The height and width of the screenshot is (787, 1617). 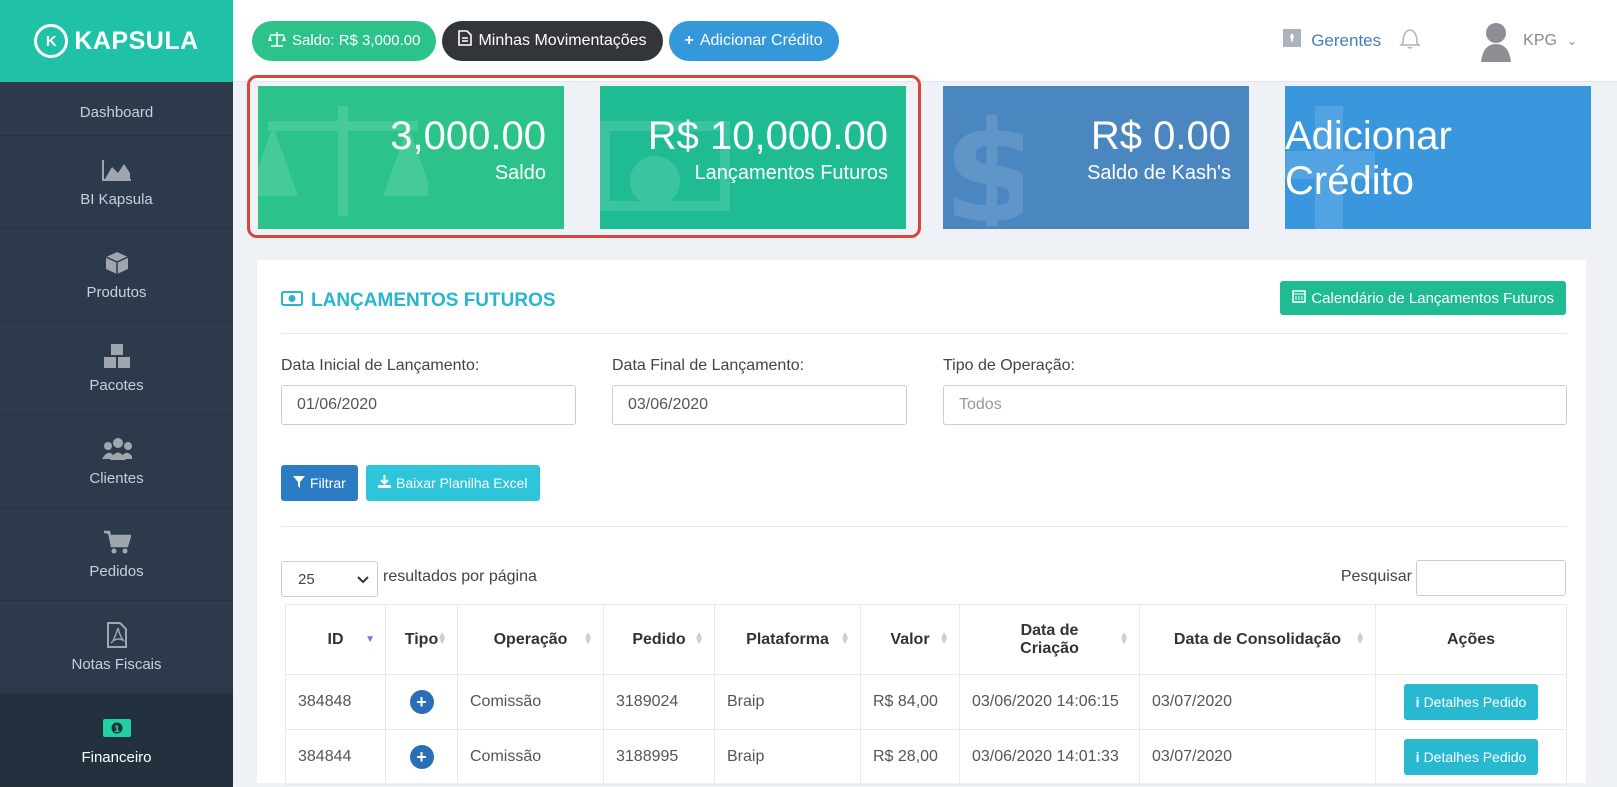 What do you see at coordinates (1368, 158) in the screenshot?
I see `adicionar-credito-card-label: Adicionar Crédito` at bounding box center [1368, 158].